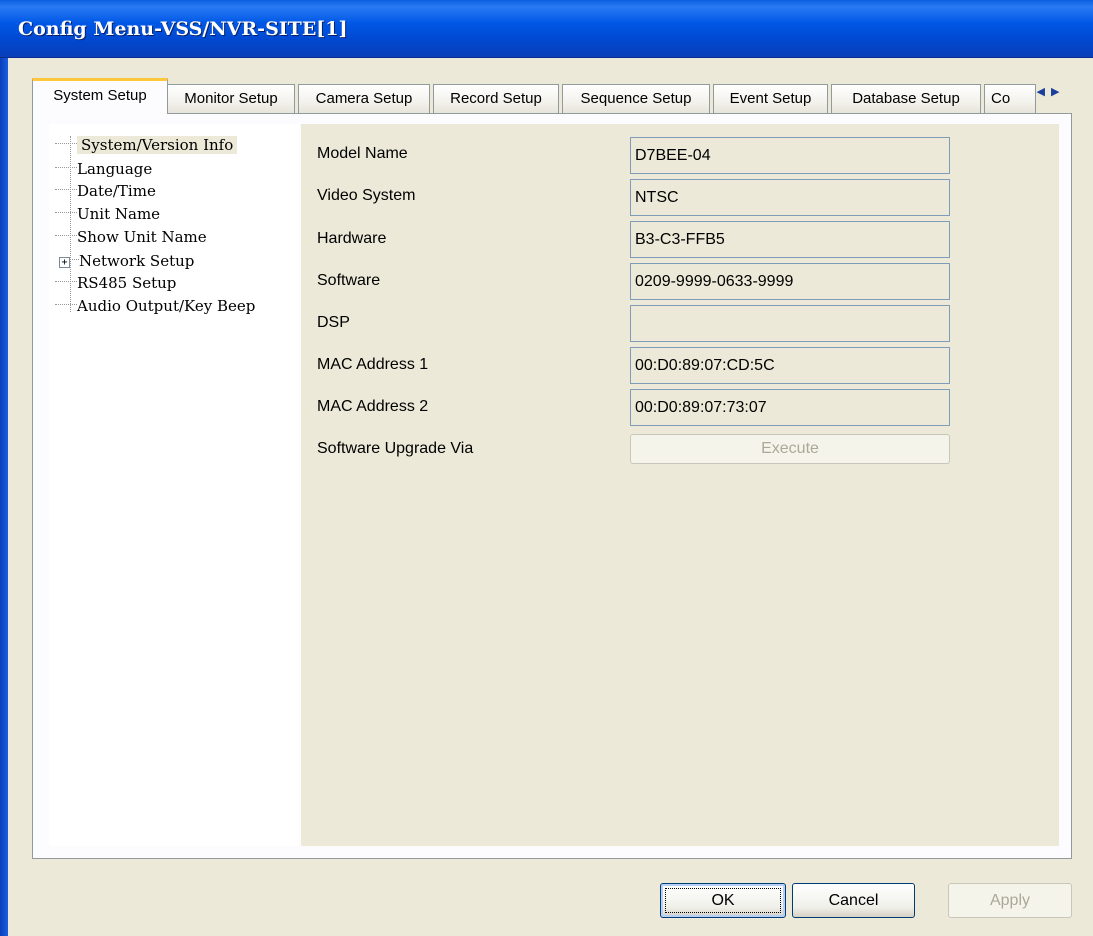  I want to click on tab-system-setup: System Setup, so click(100, 96).